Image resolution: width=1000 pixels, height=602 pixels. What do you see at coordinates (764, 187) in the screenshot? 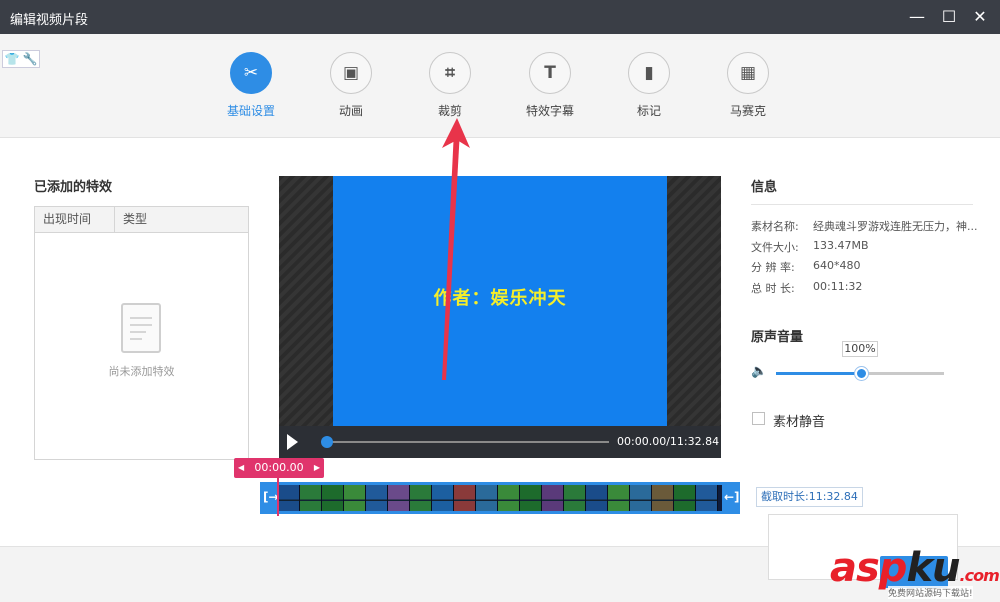
I see `info-title: 信息` at bounding box center [764, 187].